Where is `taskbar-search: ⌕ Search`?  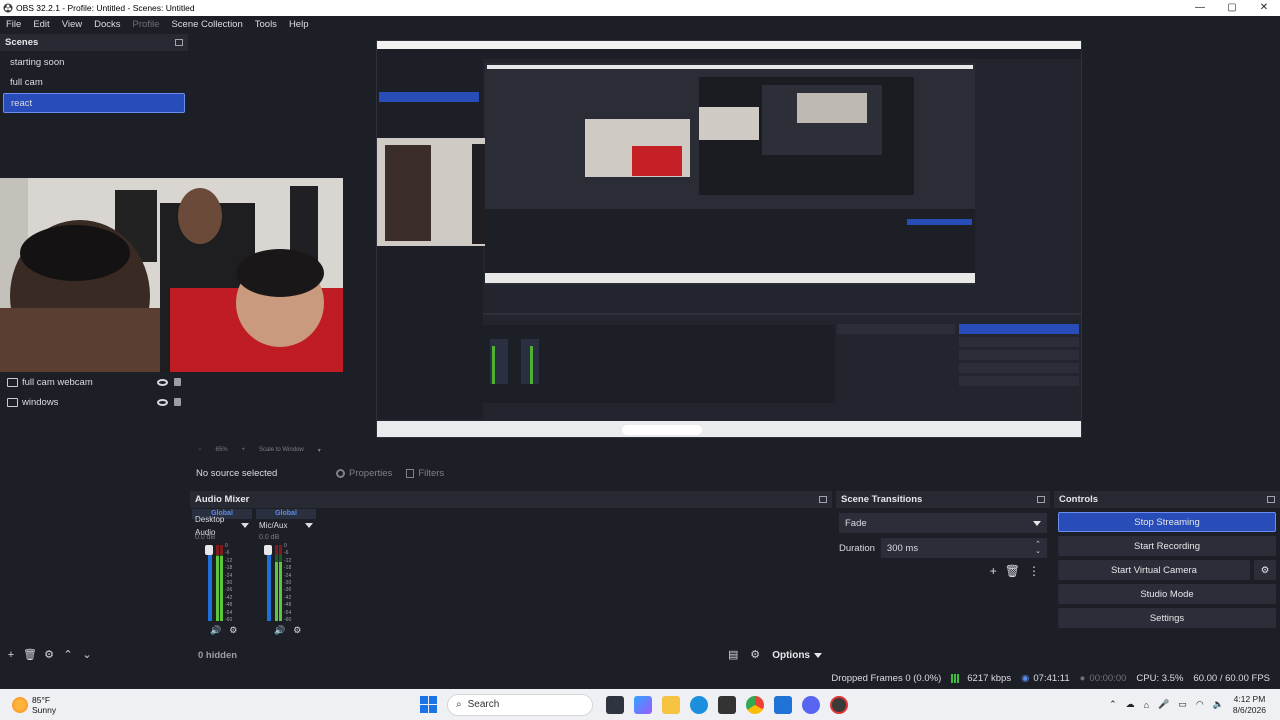 taskbar-search: ⌕ Search is located at coordinates (520, 704).